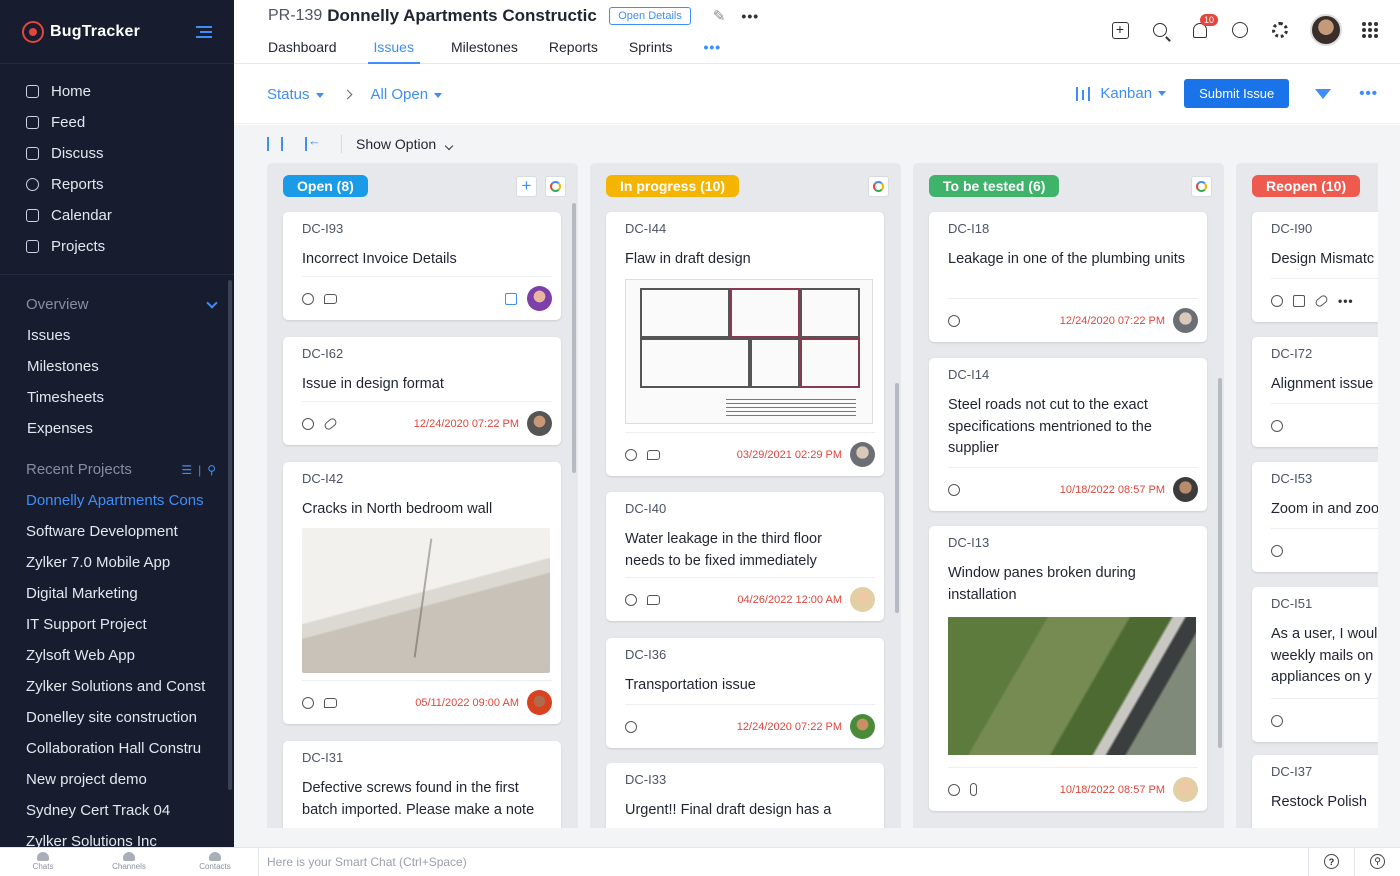  I want to click on show-option-dropdown: Show Option, so click(404, 144).